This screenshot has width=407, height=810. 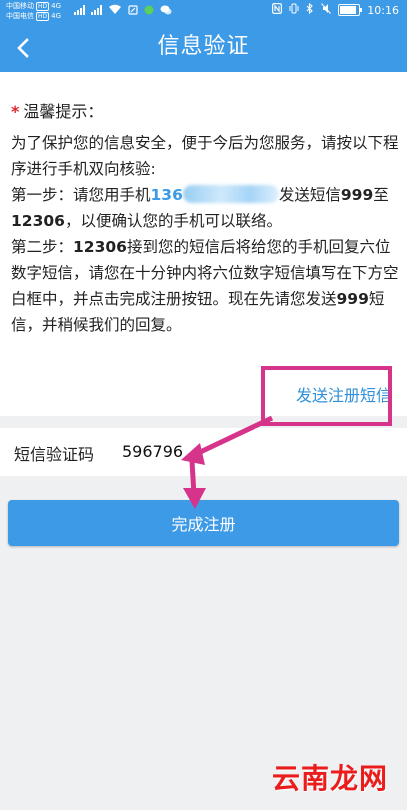 What do you see at coordinates (15, 111) in the screenshot?
I see `required-star: *` at bounding box center [15, 111].